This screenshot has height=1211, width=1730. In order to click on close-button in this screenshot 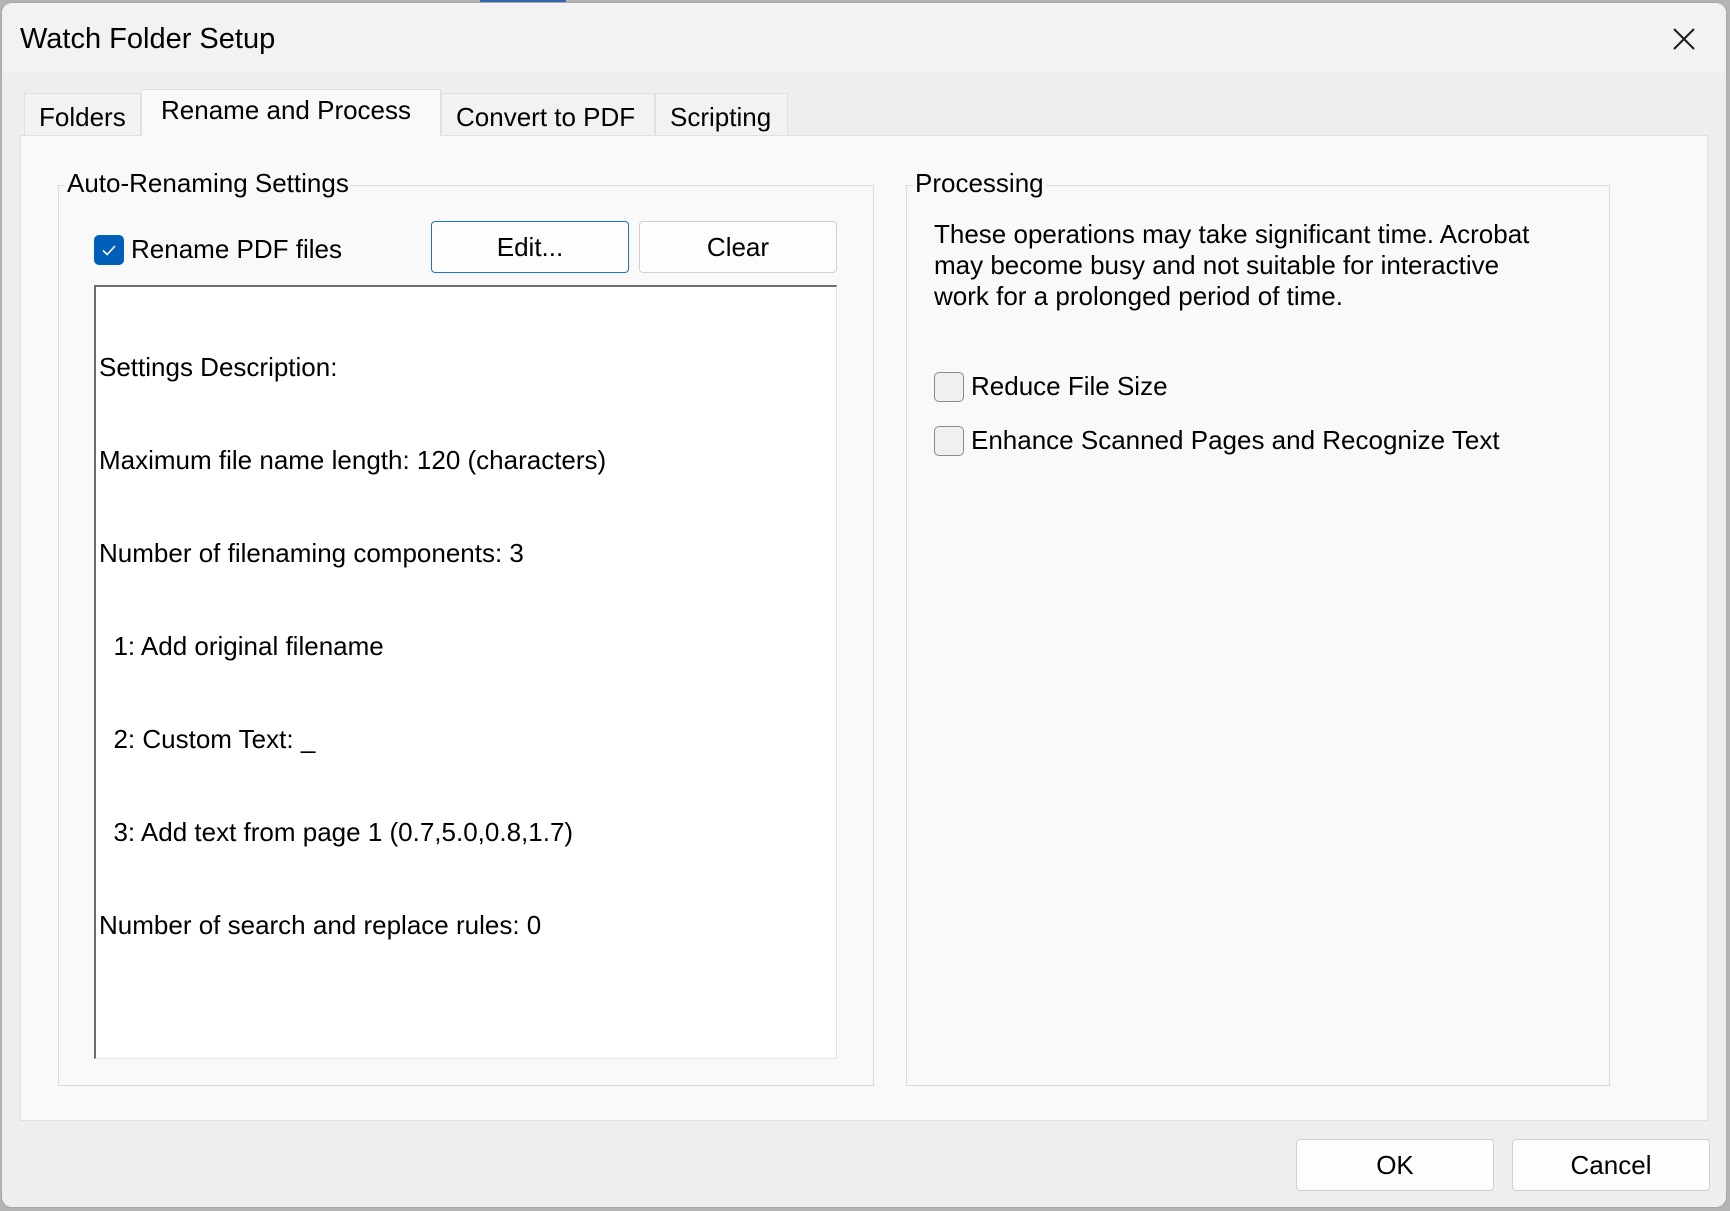, I will do `click(1684, 39)`.